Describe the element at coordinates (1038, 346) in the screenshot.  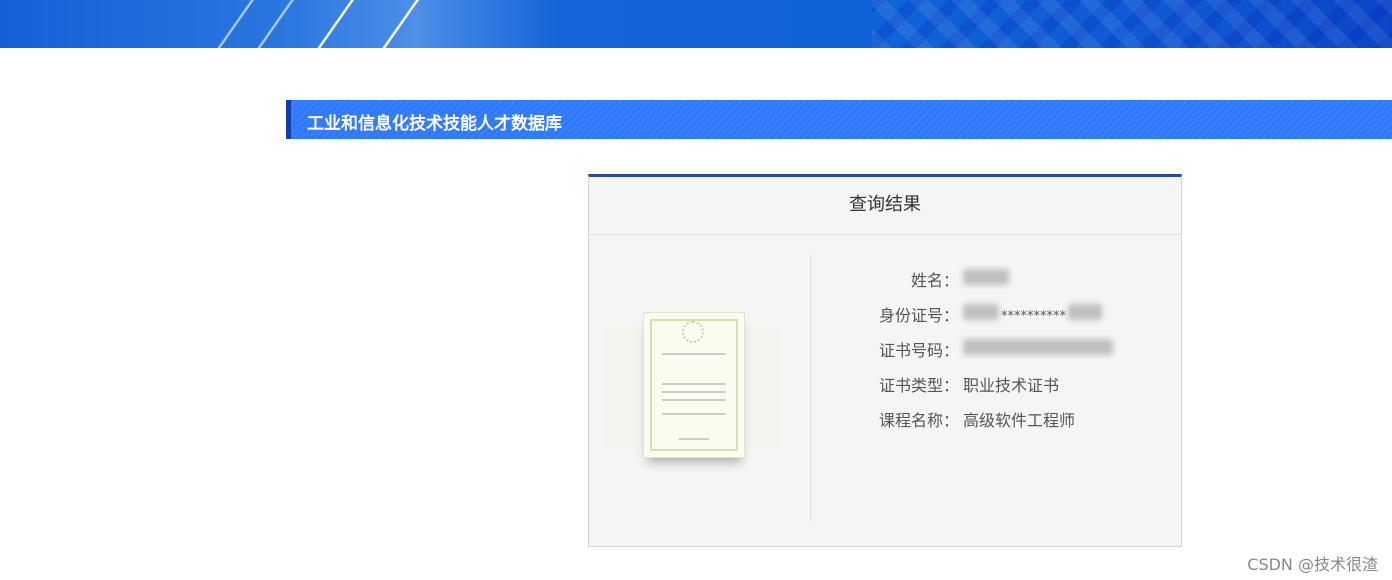
I see `cert-number-blurred` at that location.